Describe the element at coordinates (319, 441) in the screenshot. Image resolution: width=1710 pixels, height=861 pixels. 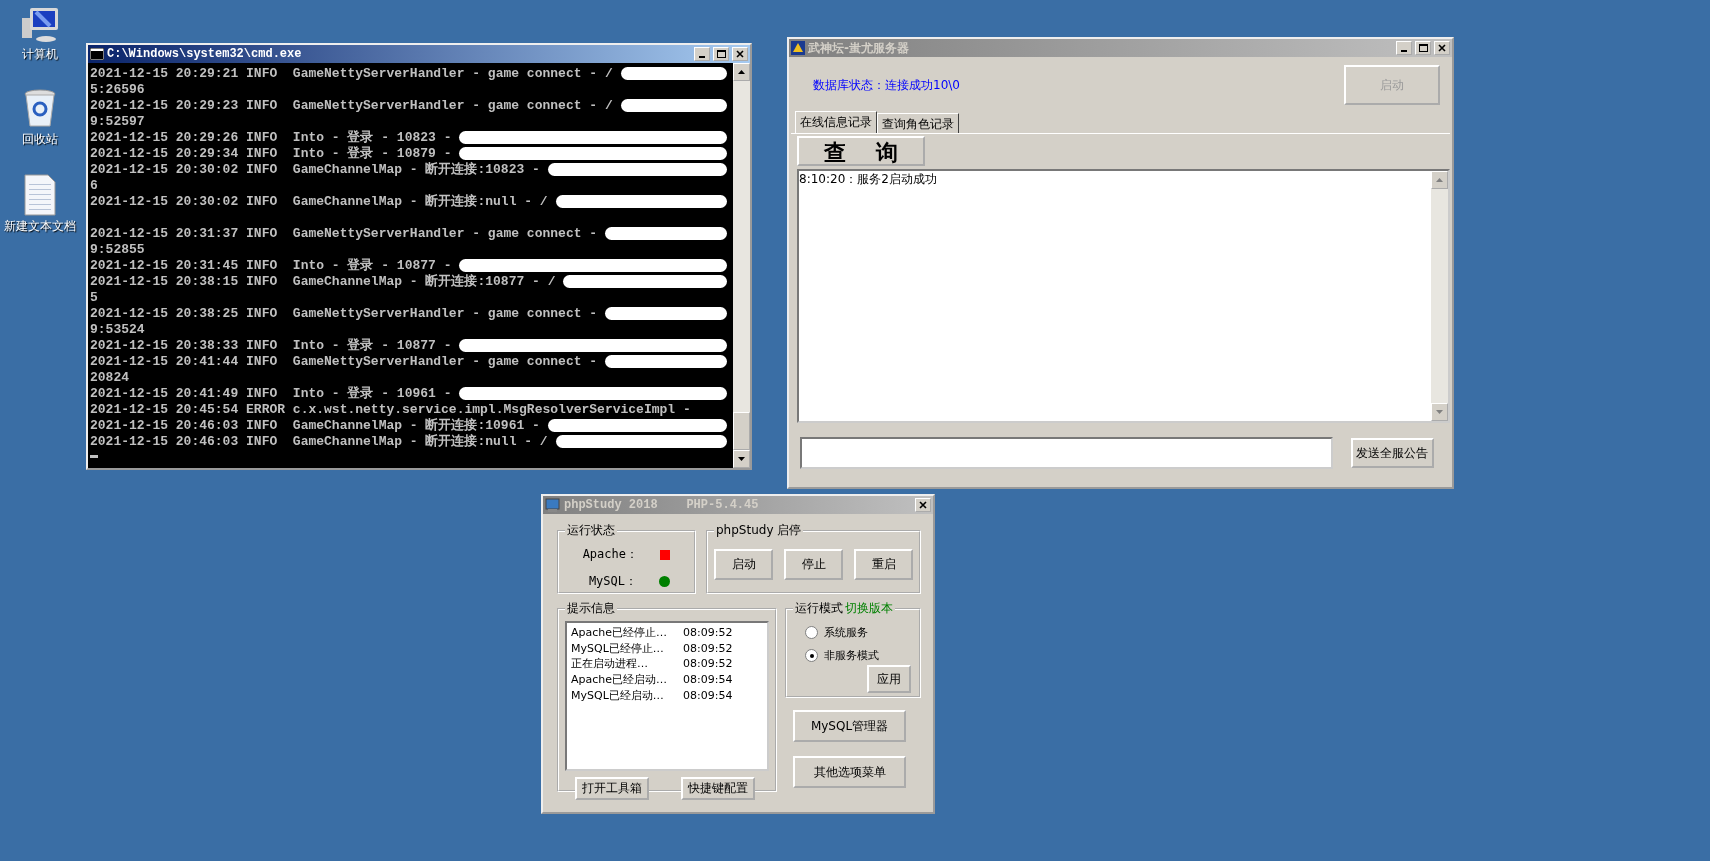
I see `console-line: 2021-12-15 20:46:03 INFO GameChannelMap - 断开连接:null - /` at that location.